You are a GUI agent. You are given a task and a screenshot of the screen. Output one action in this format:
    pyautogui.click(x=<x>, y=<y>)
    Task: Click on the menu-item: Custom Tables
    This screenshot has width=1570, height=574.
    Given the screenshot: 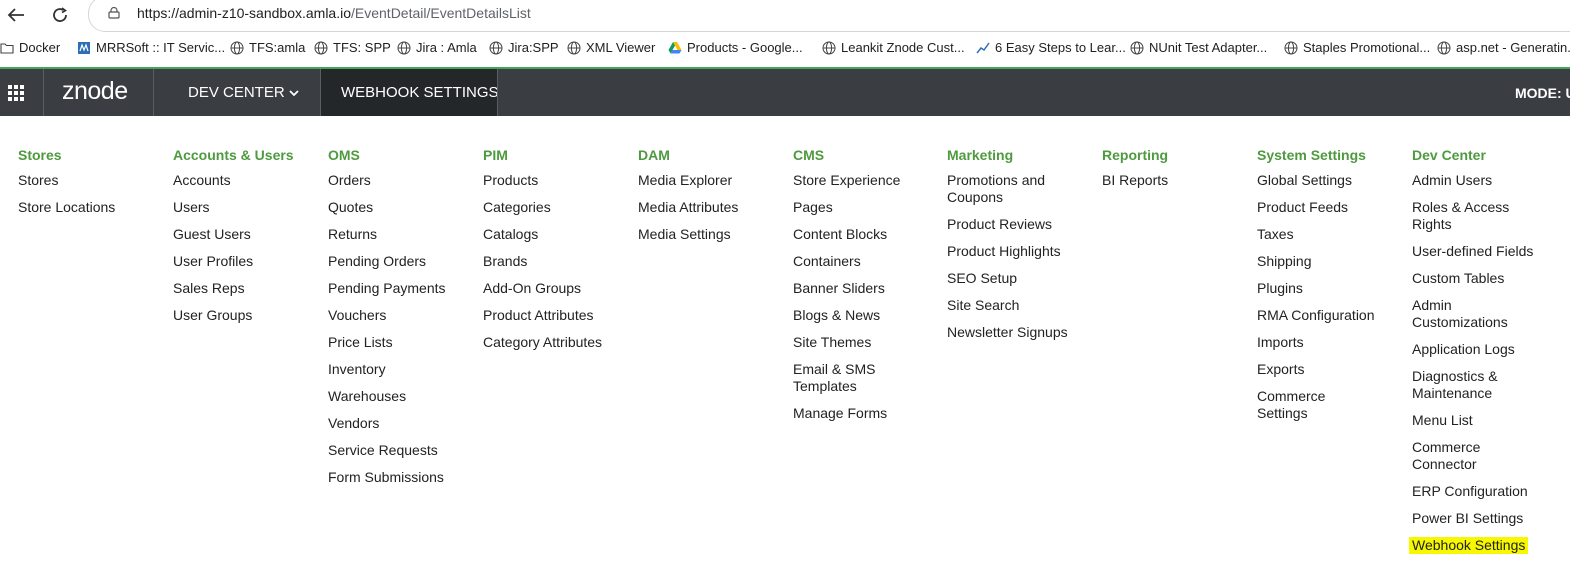 What is the action you would take?
    pyautogui.click(x=1487, y=278)
    